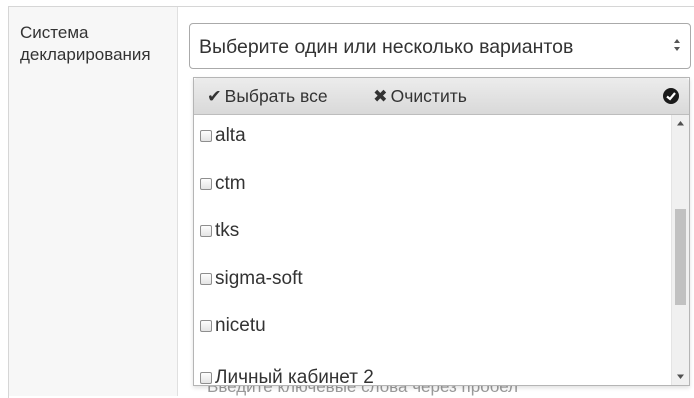 Image resolution: width=694 pixels, height=398 pixels. I want to click on dropdown-header: ✔ Выбрать все ✖ Очистить, so click(441, 96).